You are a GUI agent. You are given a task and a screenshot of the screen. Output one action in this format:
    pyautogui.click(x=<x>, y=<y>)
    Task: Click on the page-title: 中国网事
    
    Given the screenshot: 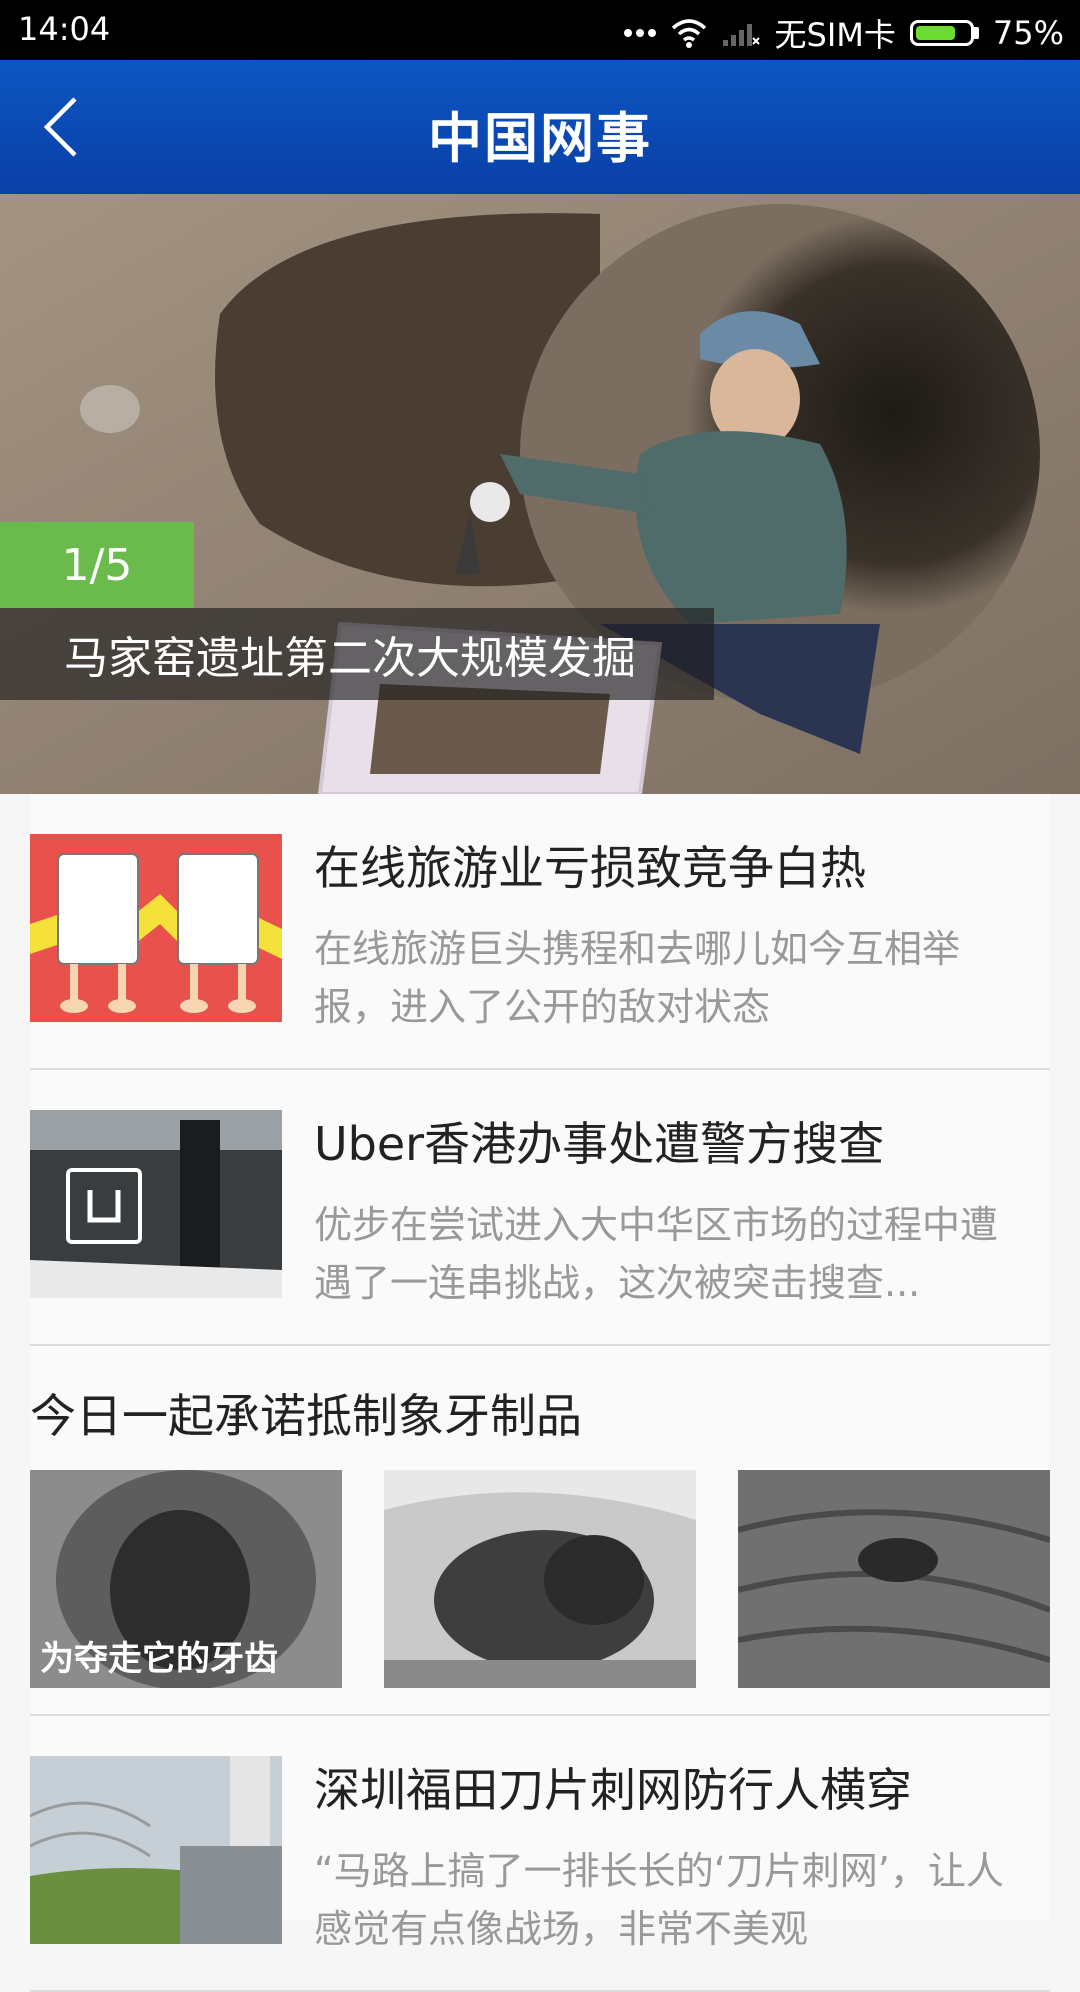 What is the action you would take?
    pyautogui.click(x=540, y=138)
    